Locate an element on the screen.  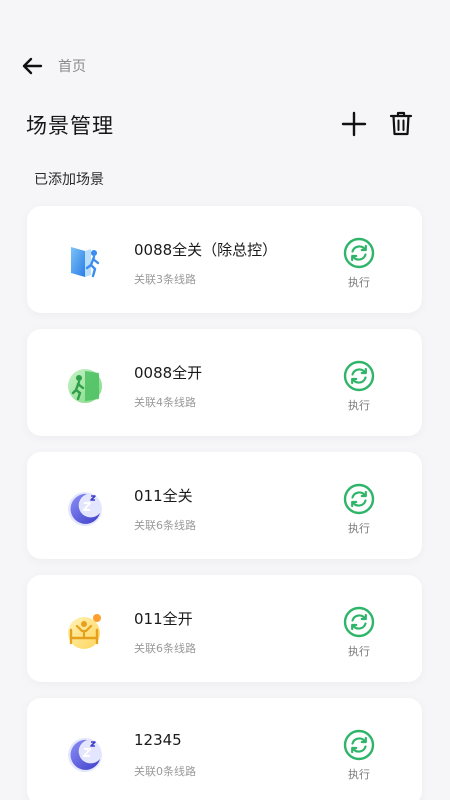
delete-scene-button is located at coordinates (401, 124).